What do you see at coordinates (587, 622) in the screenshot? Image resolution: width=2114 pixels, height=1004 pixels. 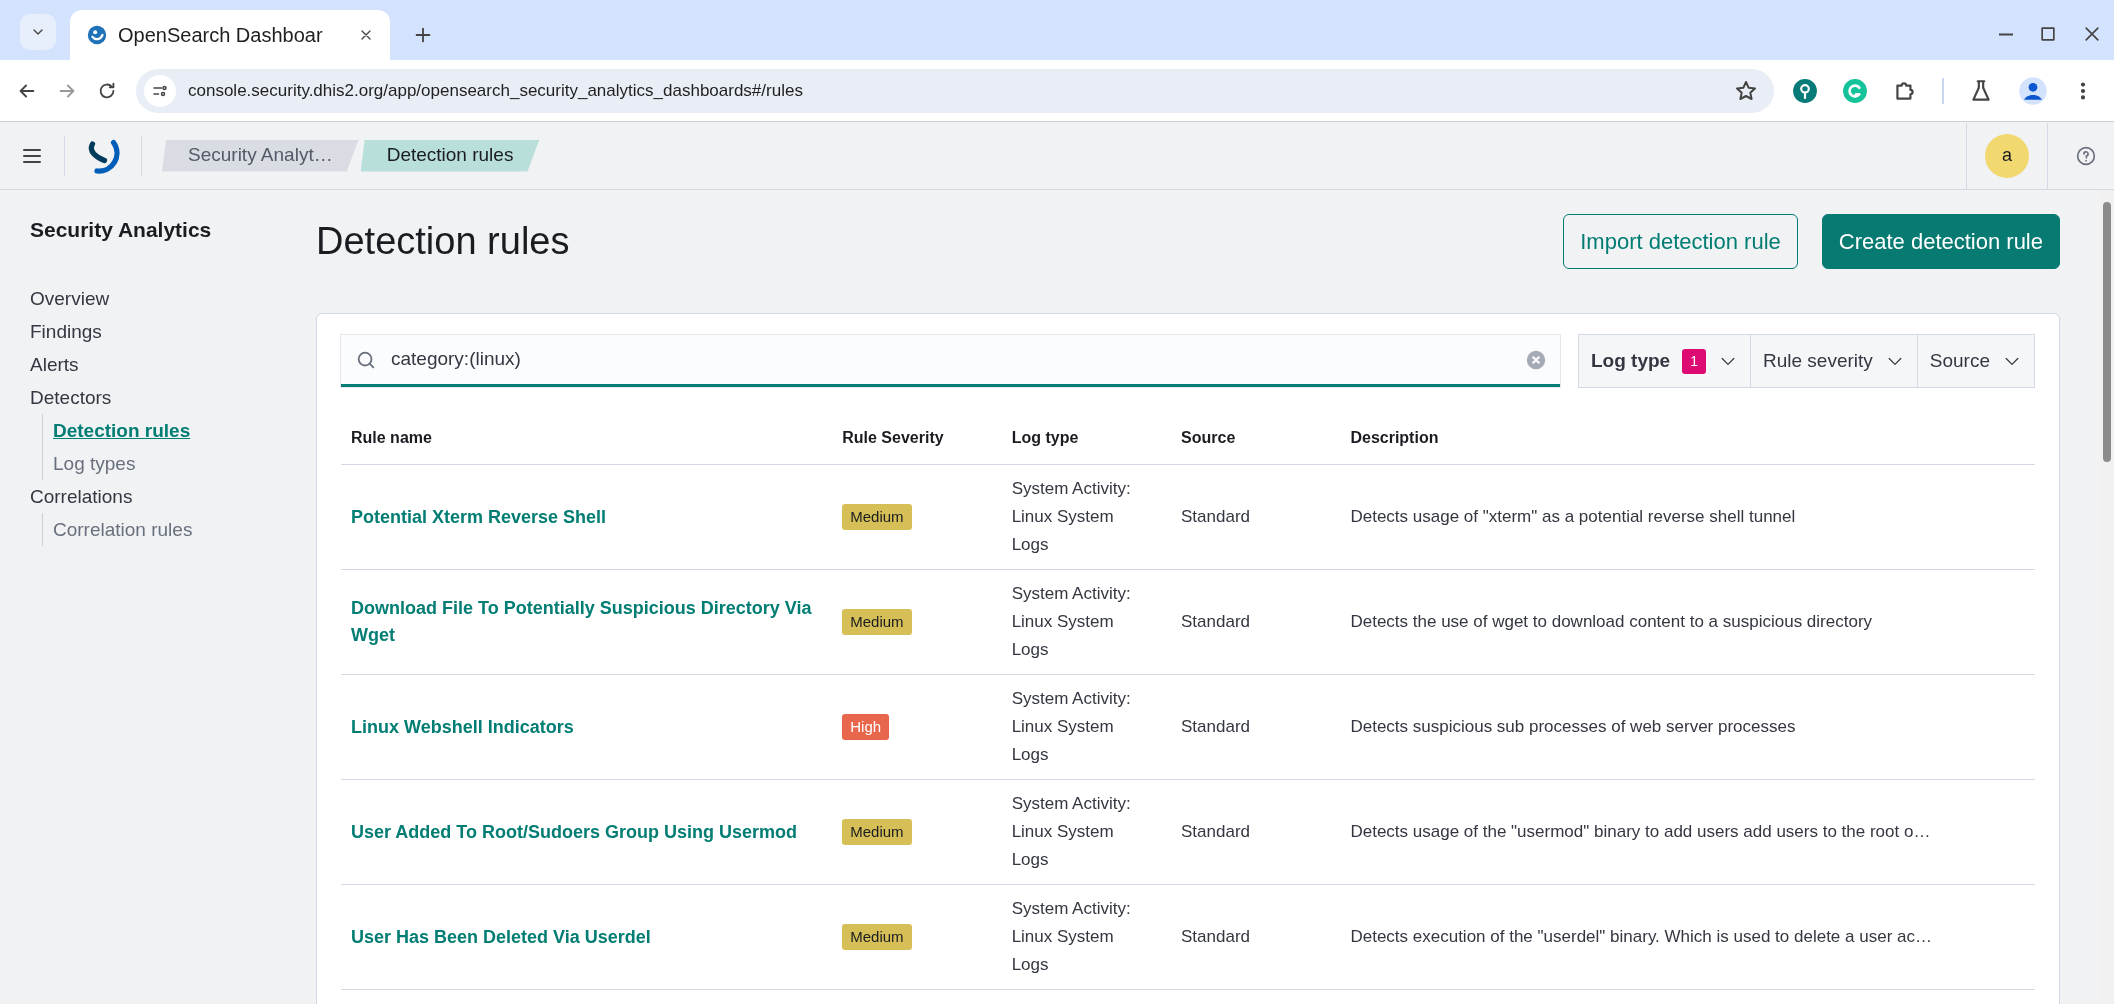 I see `rule-name-link: Download File To Potentially Suspicious Directory Via Wget` at bounding box center [587, 622].